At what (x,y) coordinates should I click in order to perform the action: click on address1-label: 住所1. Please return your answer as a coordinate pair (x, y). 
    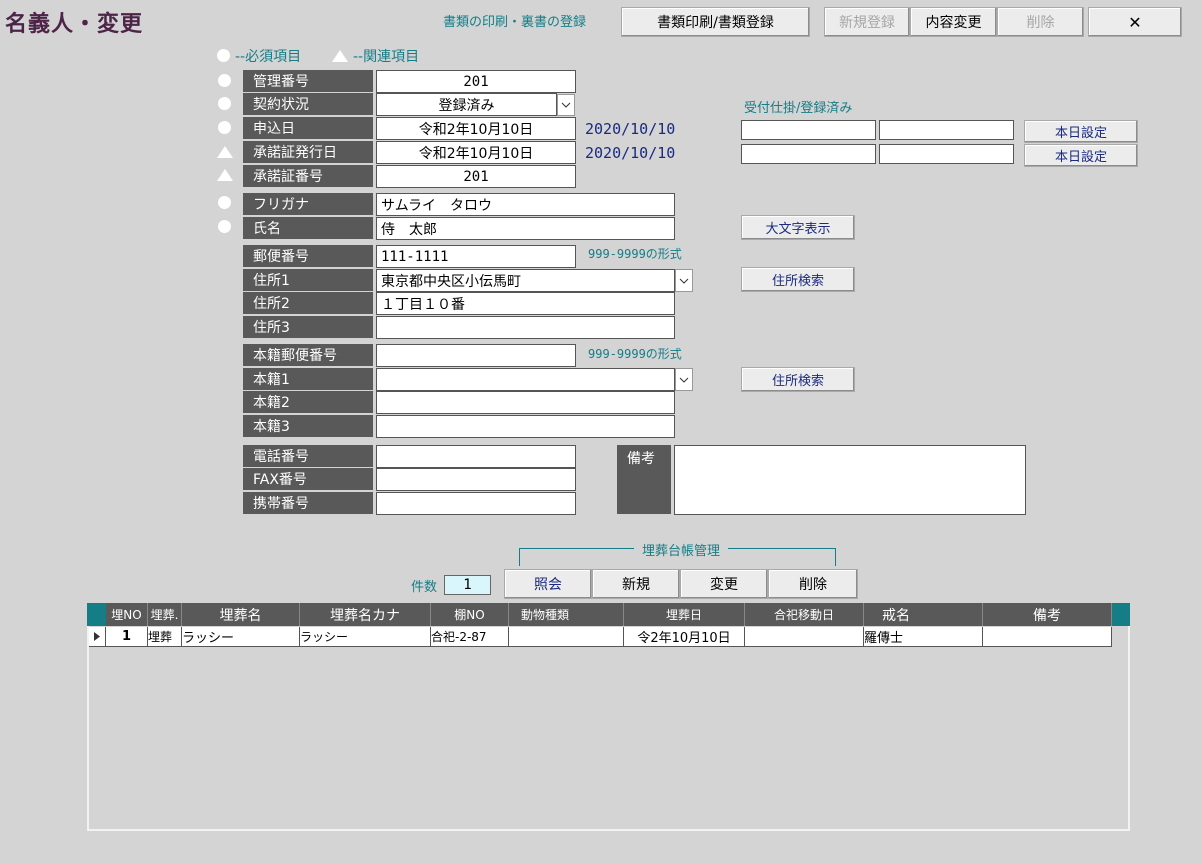
    Looking at the image, I should click on (308, 280).